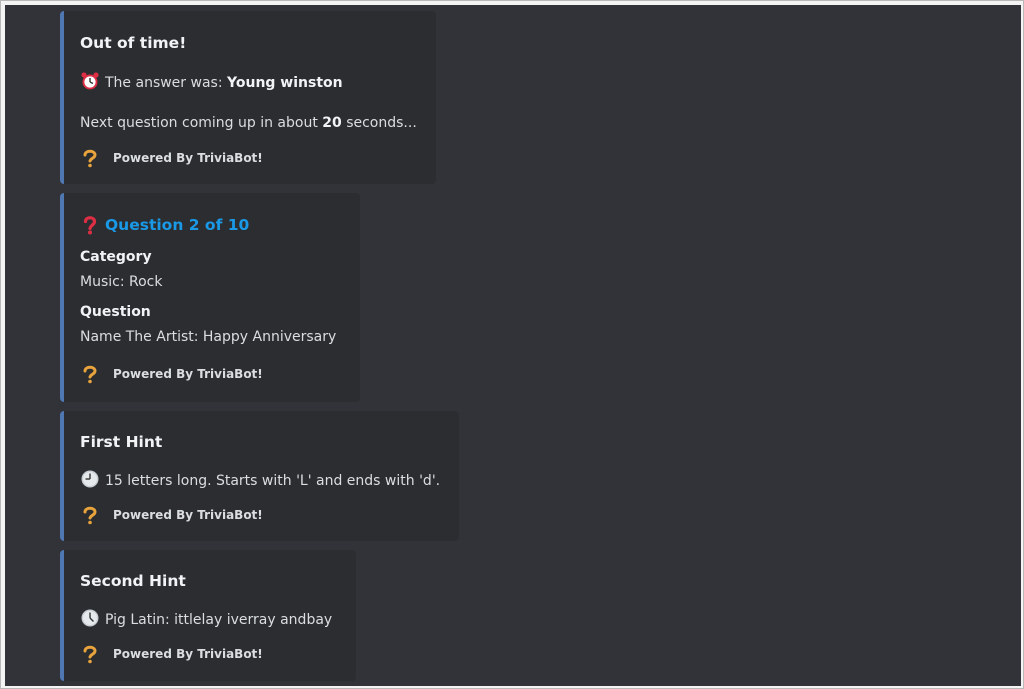 The image size is (1024, 689). I want to click on answer-prefix: The answer was:, so click(166, 83).